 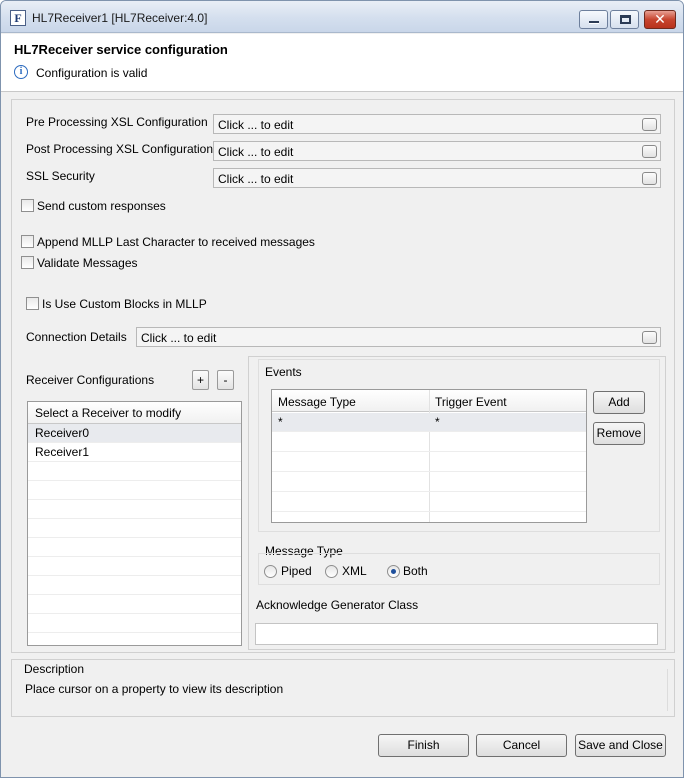 I want to click on window-title: HL7Receiver1 [HL7Receiver:4.0], so click(x=120, y=18).